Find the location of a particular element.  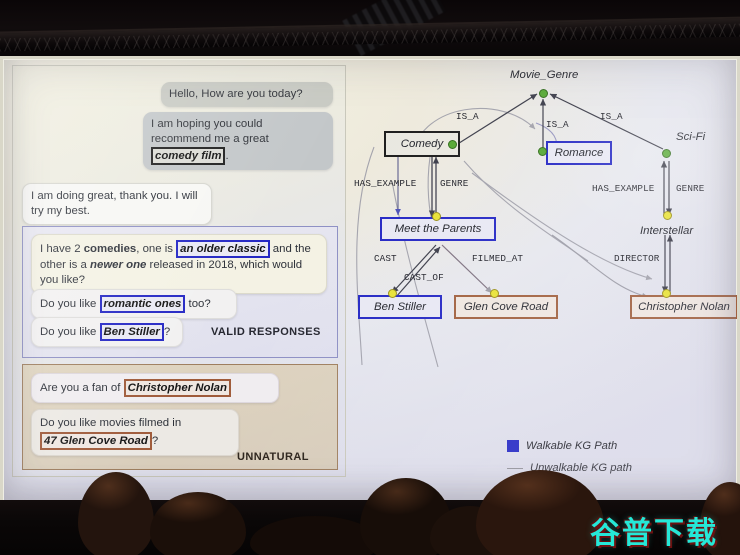

kg-edge-label-genre-sci-fi: GENRE is located at coordinates (690, 188).